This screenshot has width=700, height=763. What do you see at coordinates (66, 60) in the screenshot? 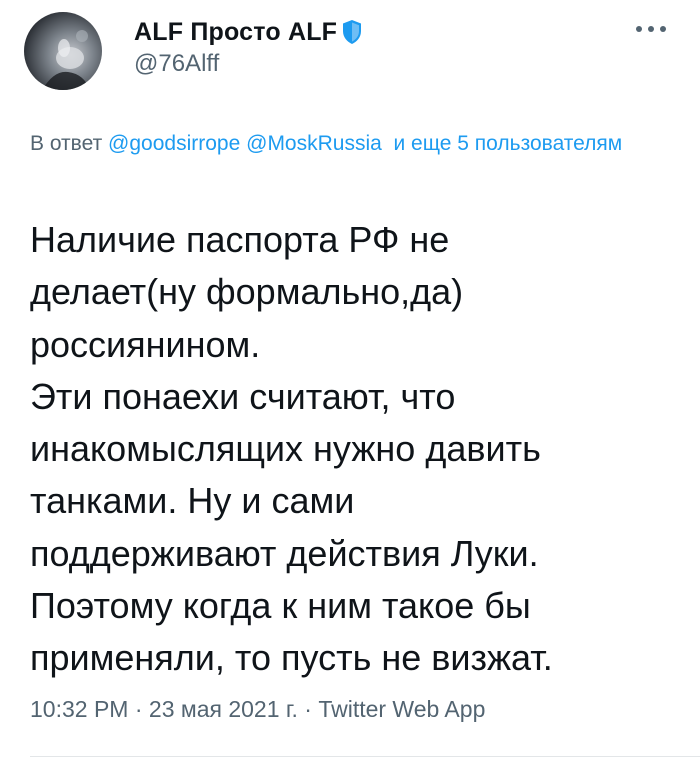
I see `avatar-image` at bounding box center [66, 60].